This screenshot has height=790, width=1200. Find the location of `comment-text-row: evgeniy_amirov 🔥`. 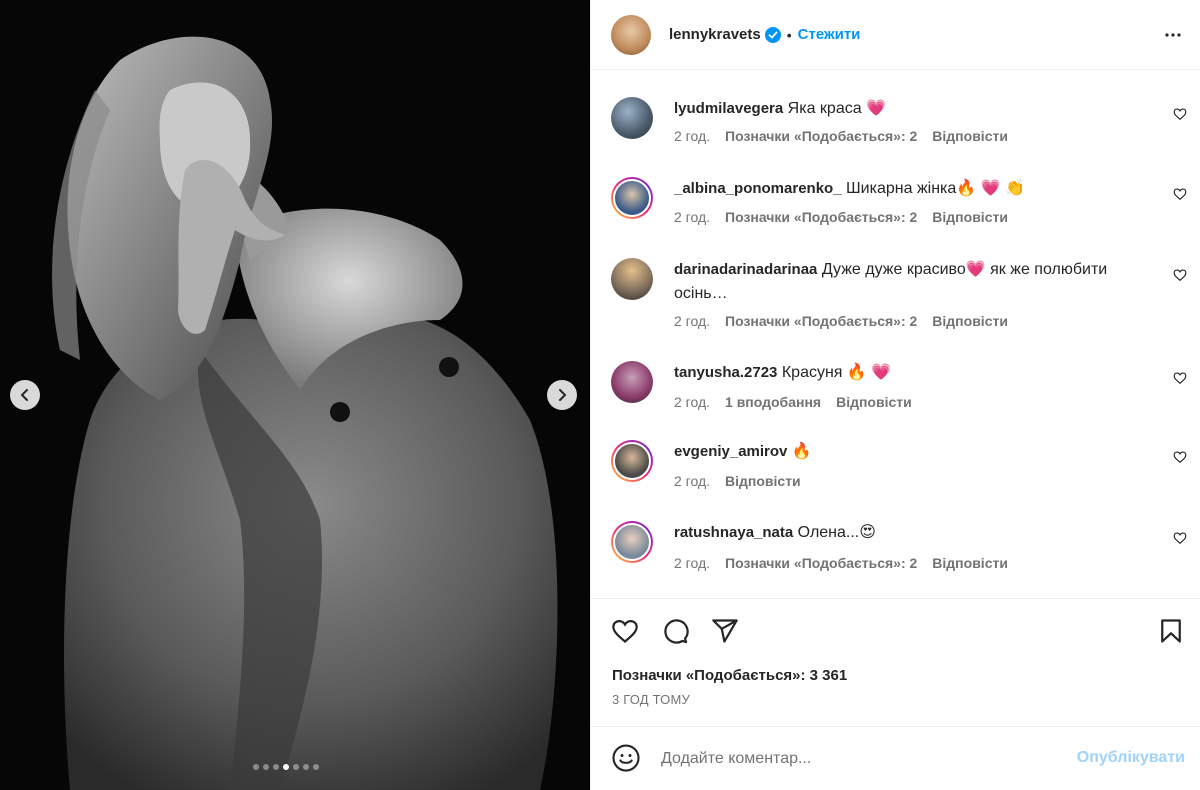

comment-text-row: evgeniy_amirov 🔥 is located at coordinates (914, 452).